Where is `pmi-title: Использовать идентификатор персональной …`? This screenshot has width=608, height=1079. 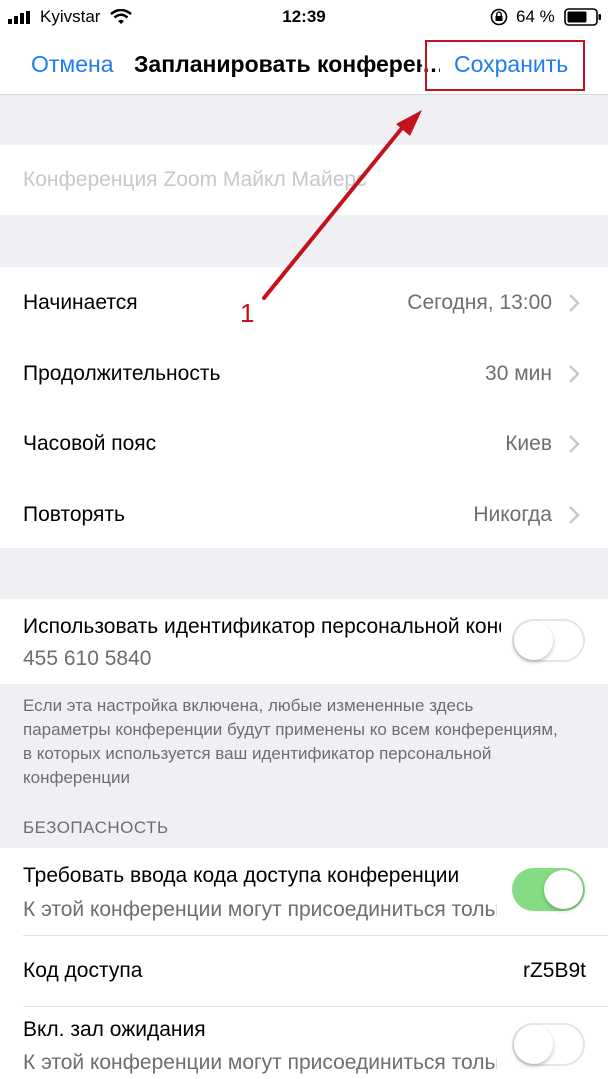 pmi-title: Использовать идентификатор персональной … is located at coordinates (262, 626).